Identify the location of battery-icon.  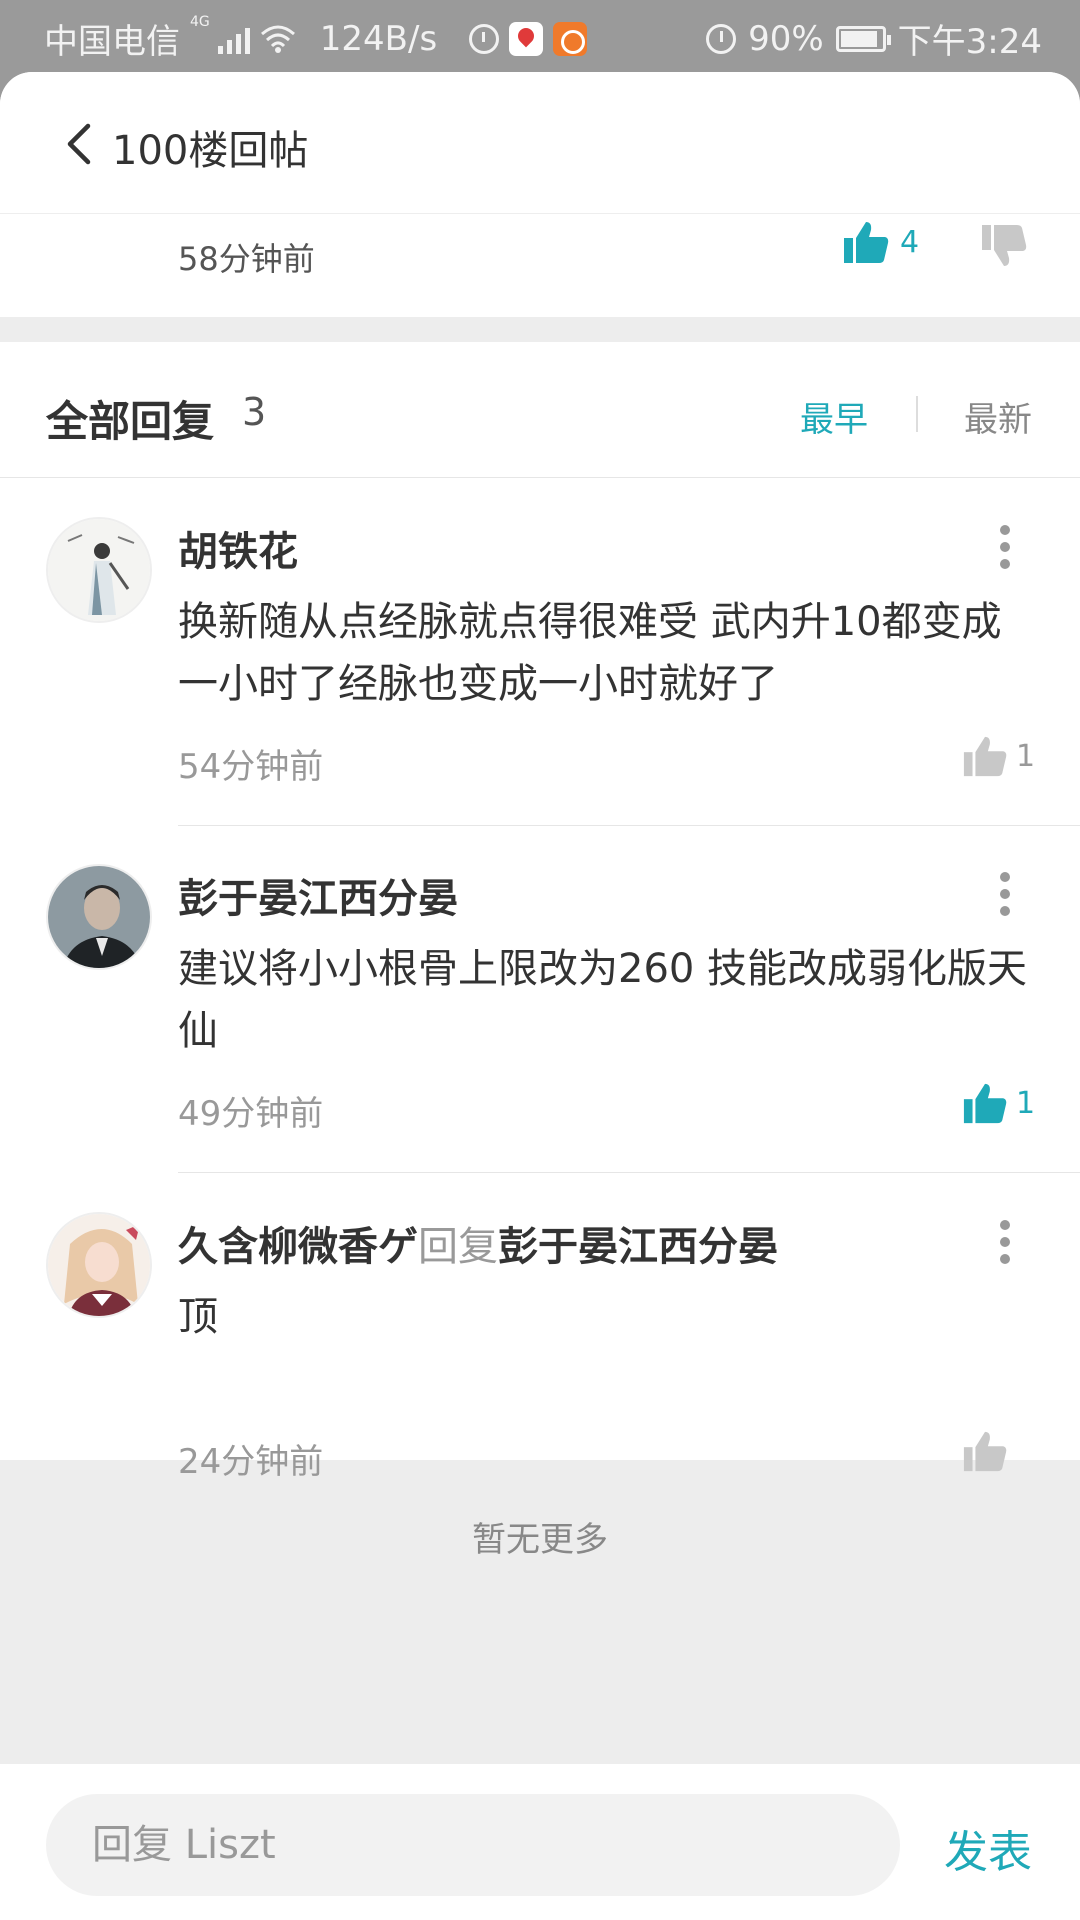
(863, 38).